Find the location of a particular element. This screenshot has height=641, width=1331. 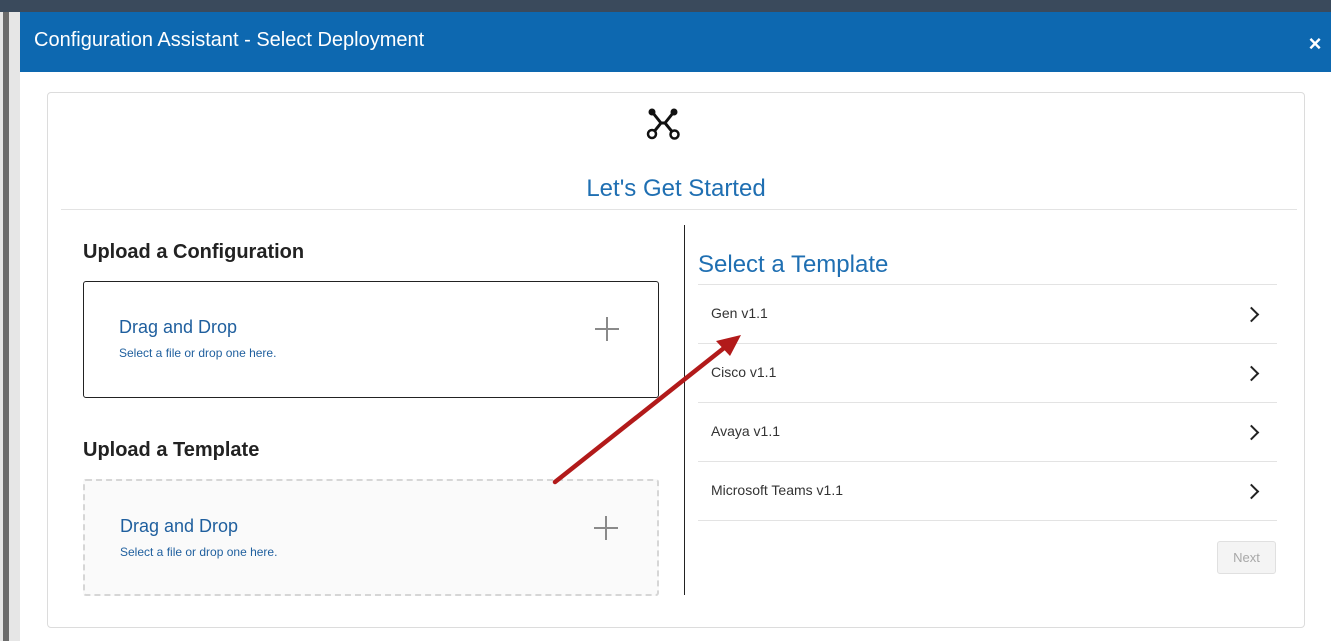

template-item-microsoft-teams: Microsoft Teams v1.1 is located at coordinates (987, 491).